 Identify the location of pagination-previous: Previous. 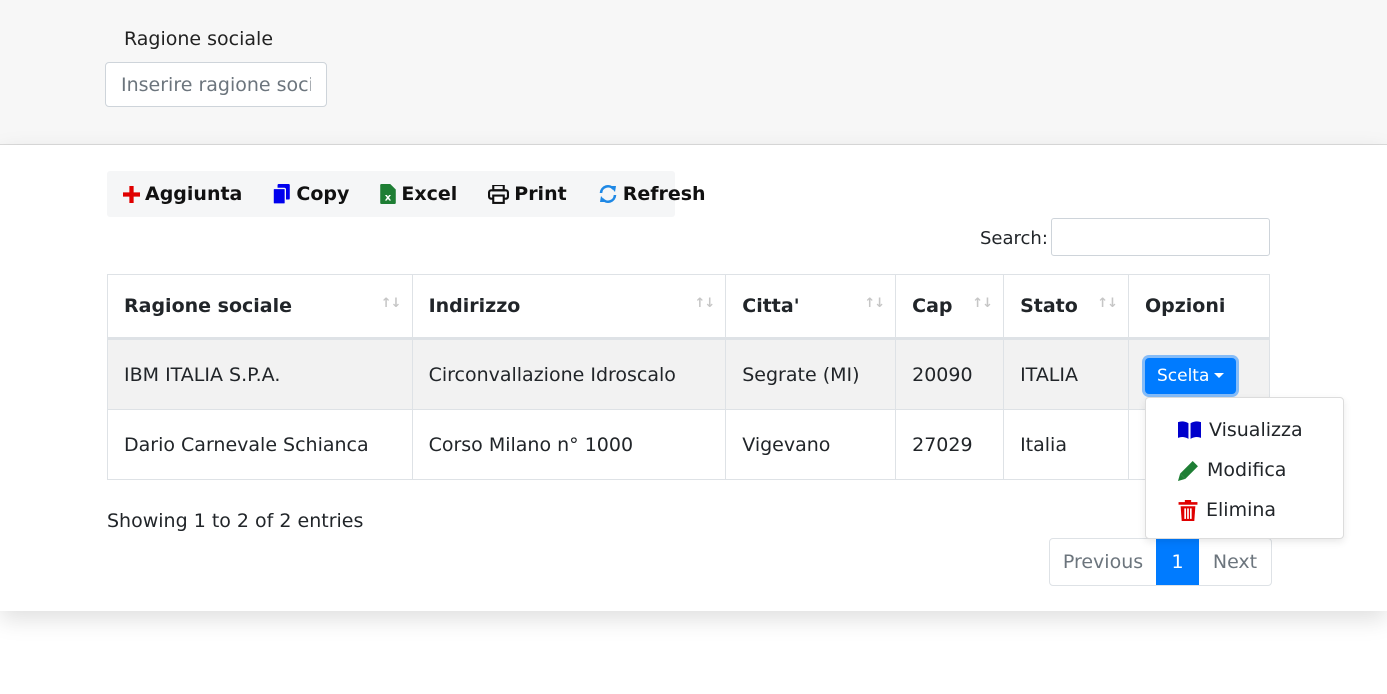
(1103, 562).